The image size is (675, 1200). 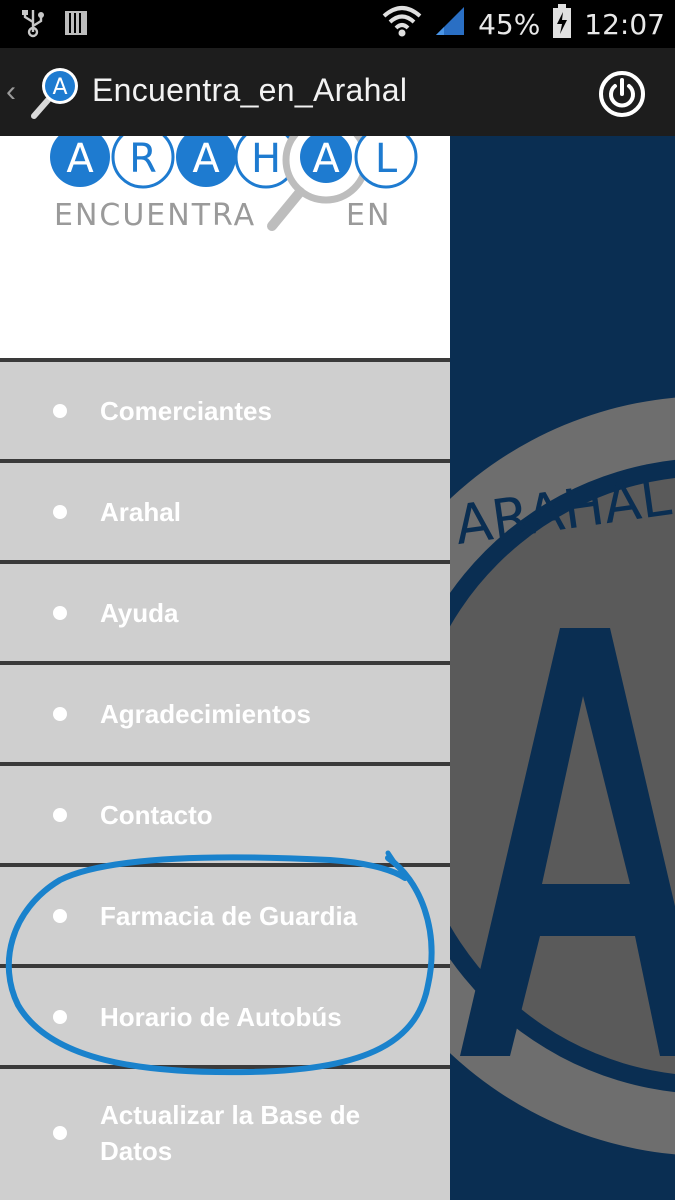 I want to click on menu-item-ayuda: Ayuda, so click(x=225, y=612).